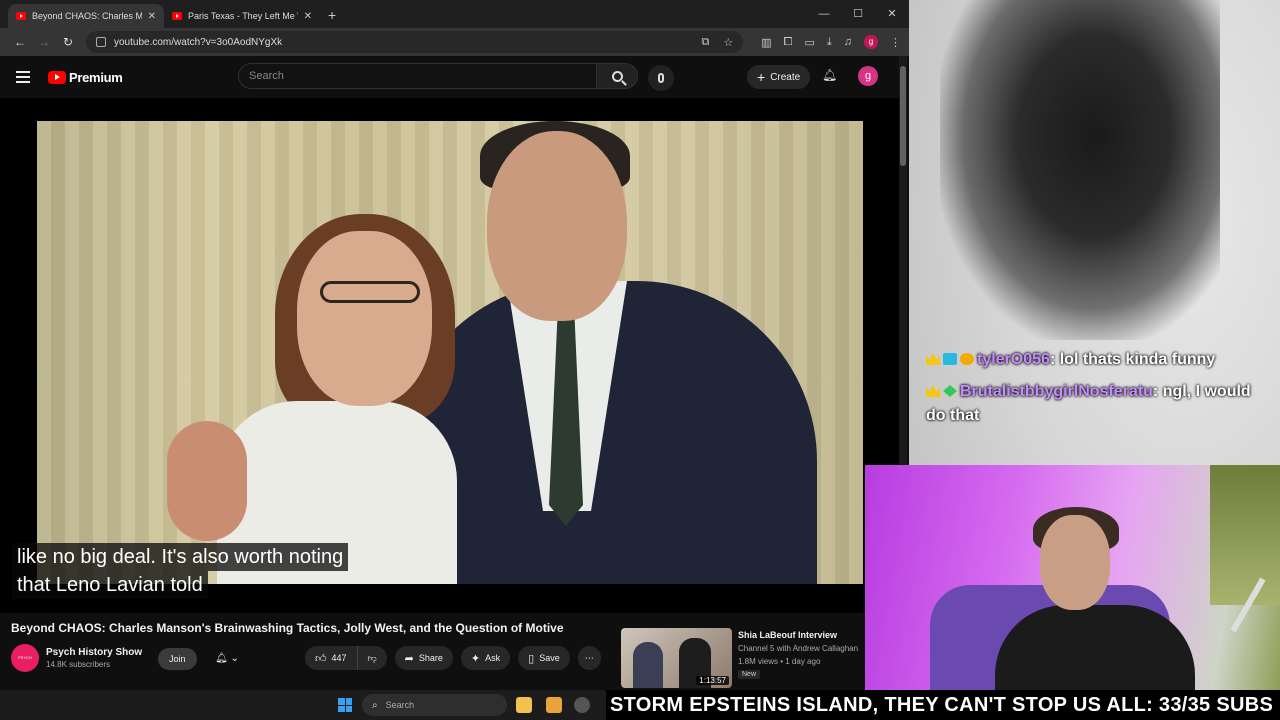  I want to click on girl-face, so click(364, 318).